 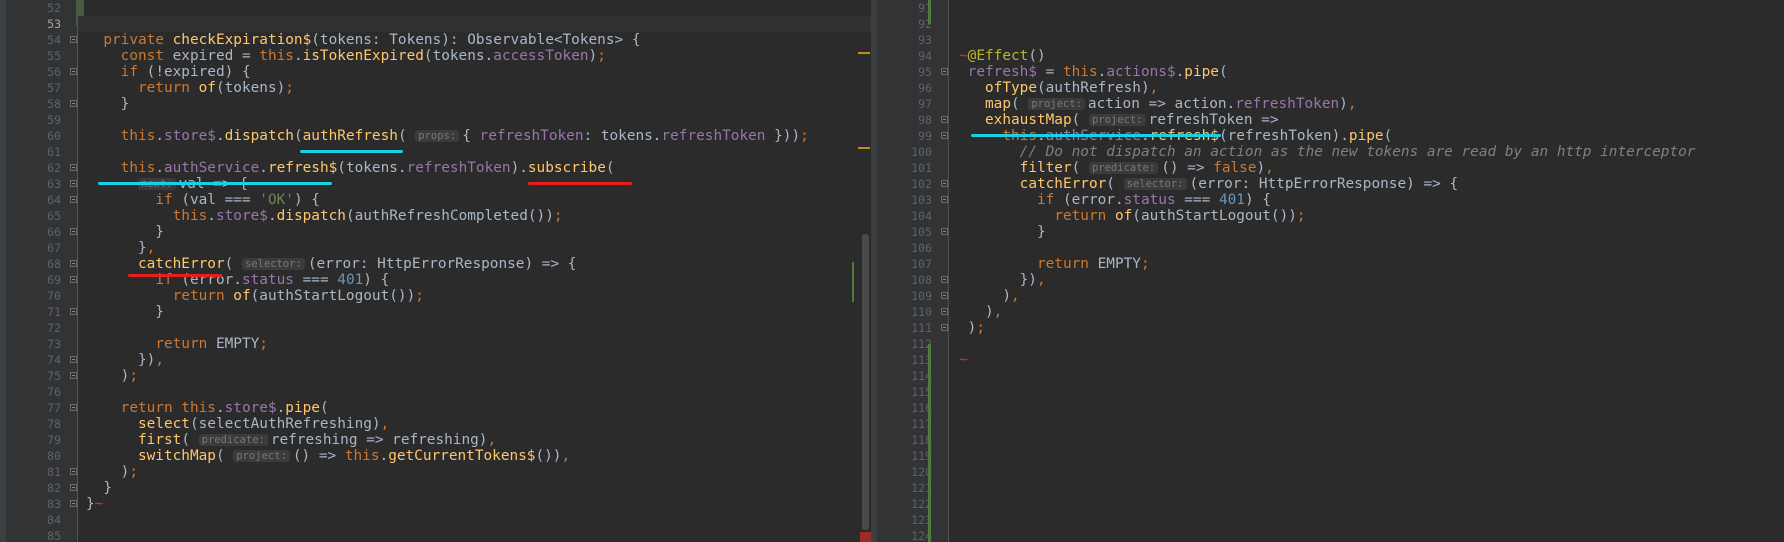 I want to click on code-line: exhaustMap( project: refreshToken =>, so click(x=1327, y=120).